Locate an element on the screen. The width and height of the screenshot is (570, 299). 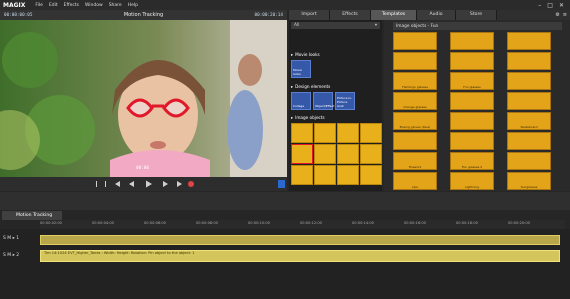
section-label: Image objects is located at coordinates (310, 117).